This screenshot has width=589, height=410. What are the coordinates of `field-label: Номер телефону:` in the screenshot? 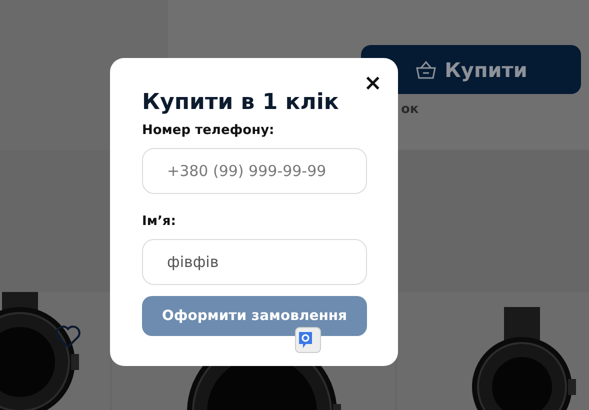 It's located at (209, 130).